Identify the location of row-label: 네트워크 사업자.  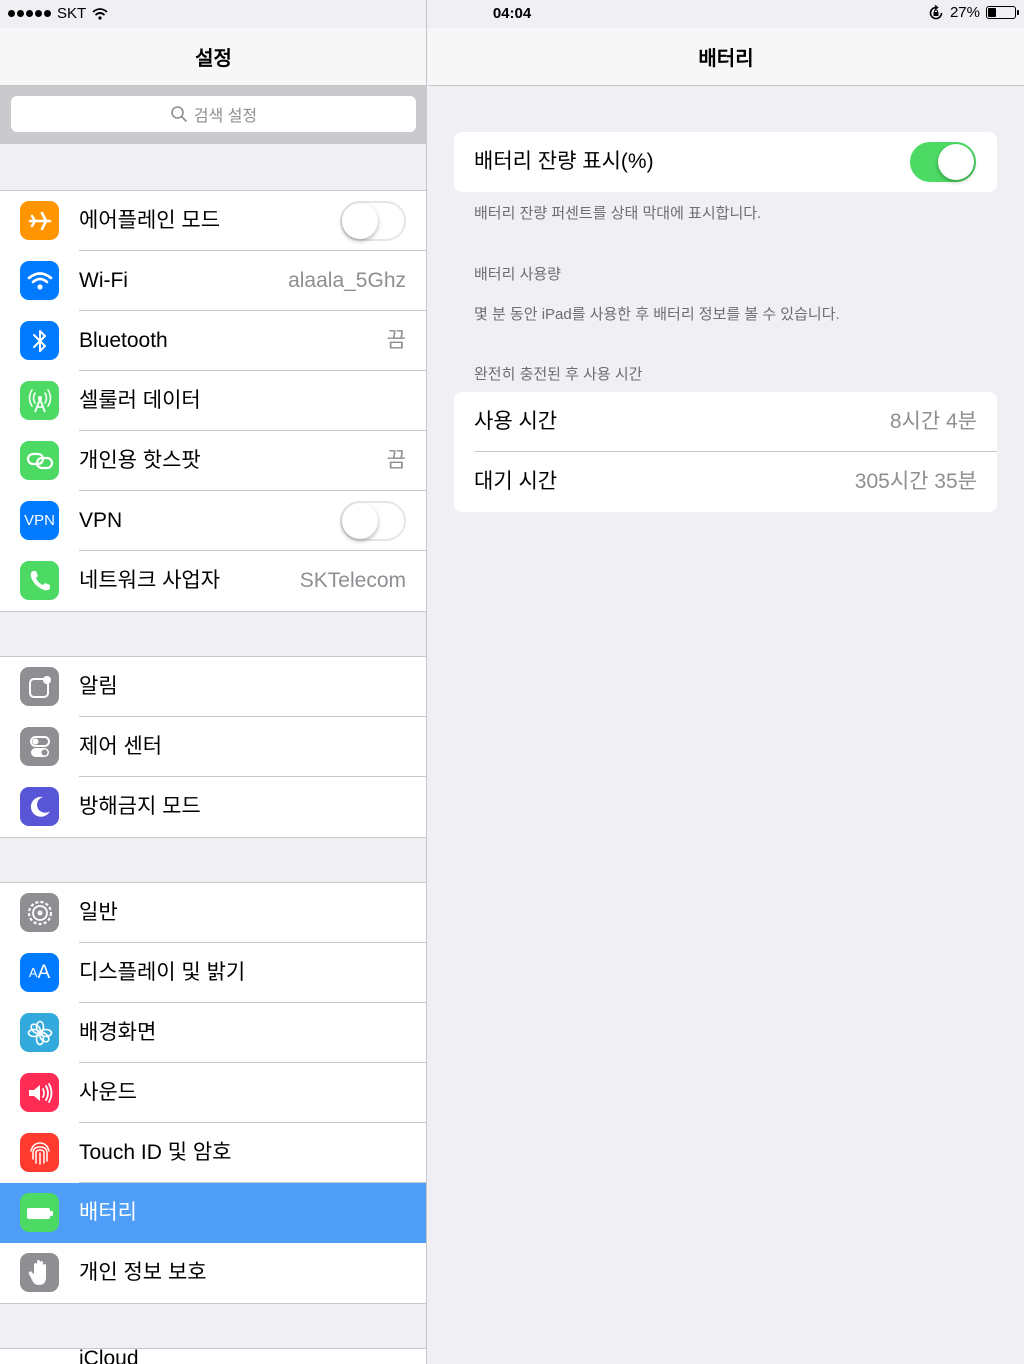
(150, 580).